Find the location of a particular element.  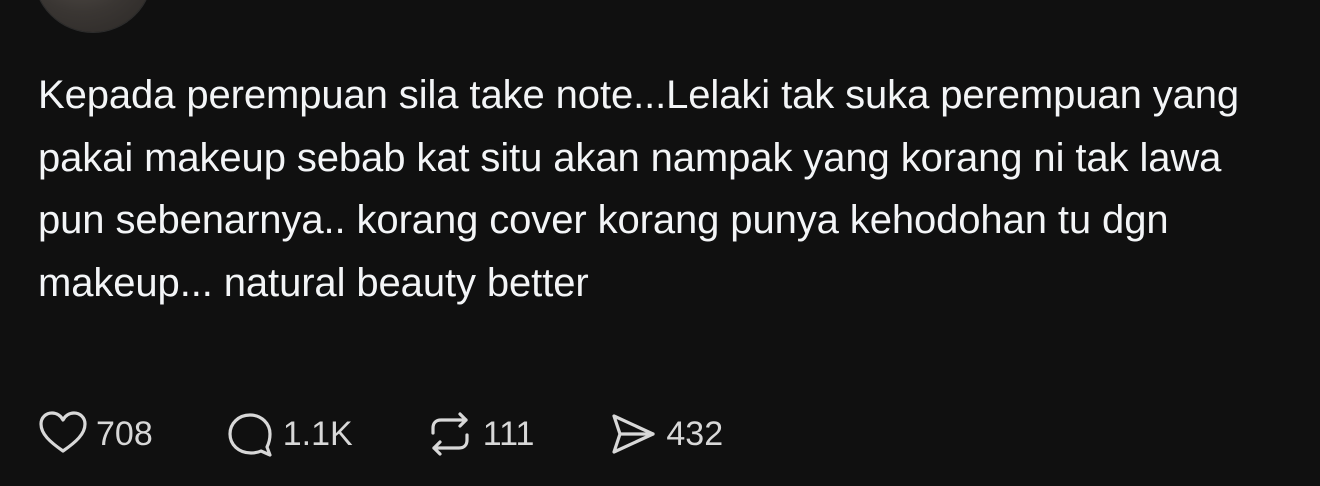

repost-count: 111 is located at coordinates (508, 433).